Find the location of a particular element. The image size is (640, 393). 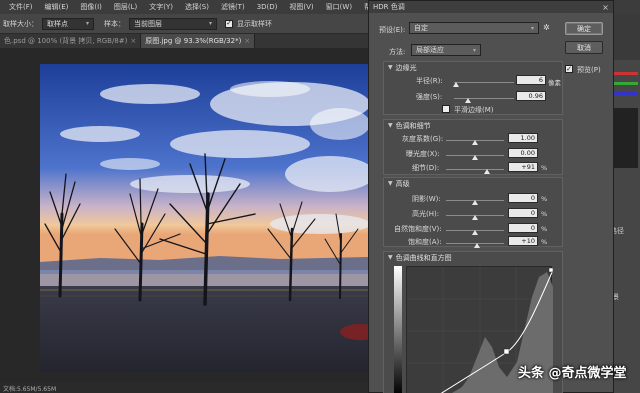

smooth-edges-label: 平滑边缘(M) is located at coordinates (474, 110).